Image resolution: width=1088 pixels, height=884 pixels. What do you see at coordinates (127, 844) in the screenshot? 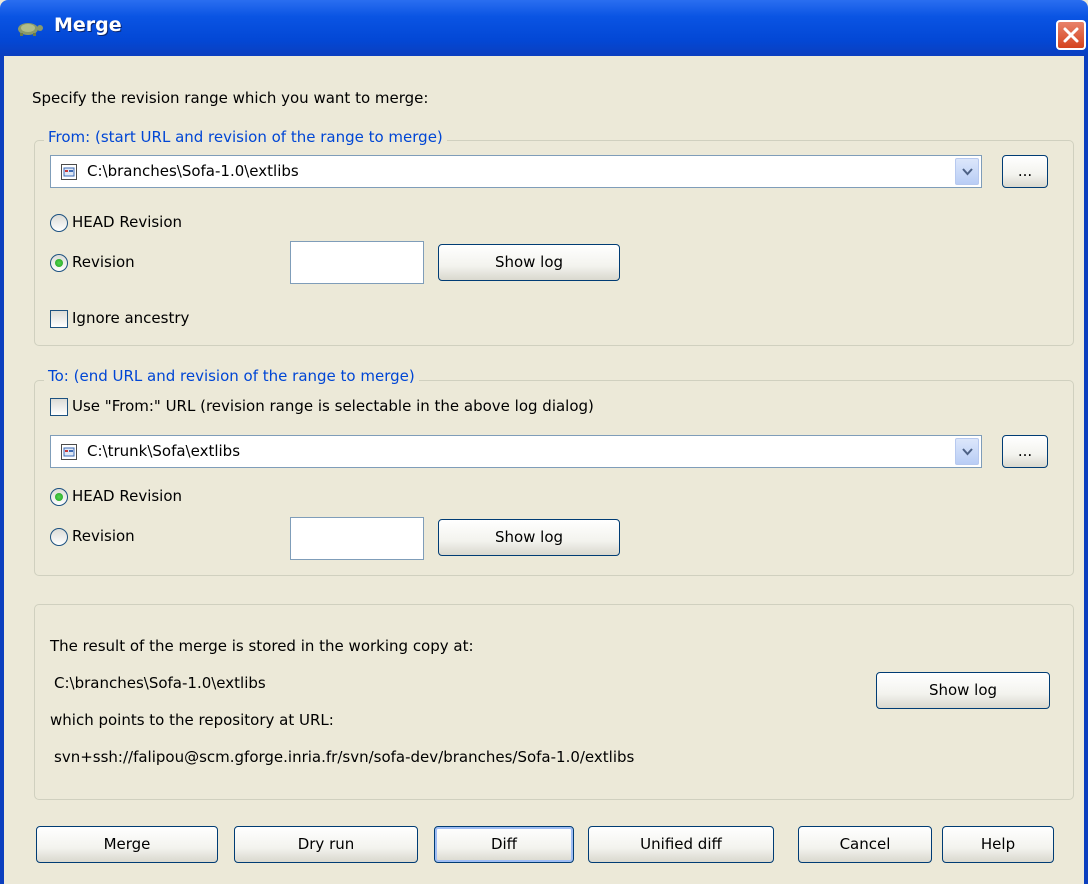
I see `merge-button: Merge` at bounding box center [127, 844].